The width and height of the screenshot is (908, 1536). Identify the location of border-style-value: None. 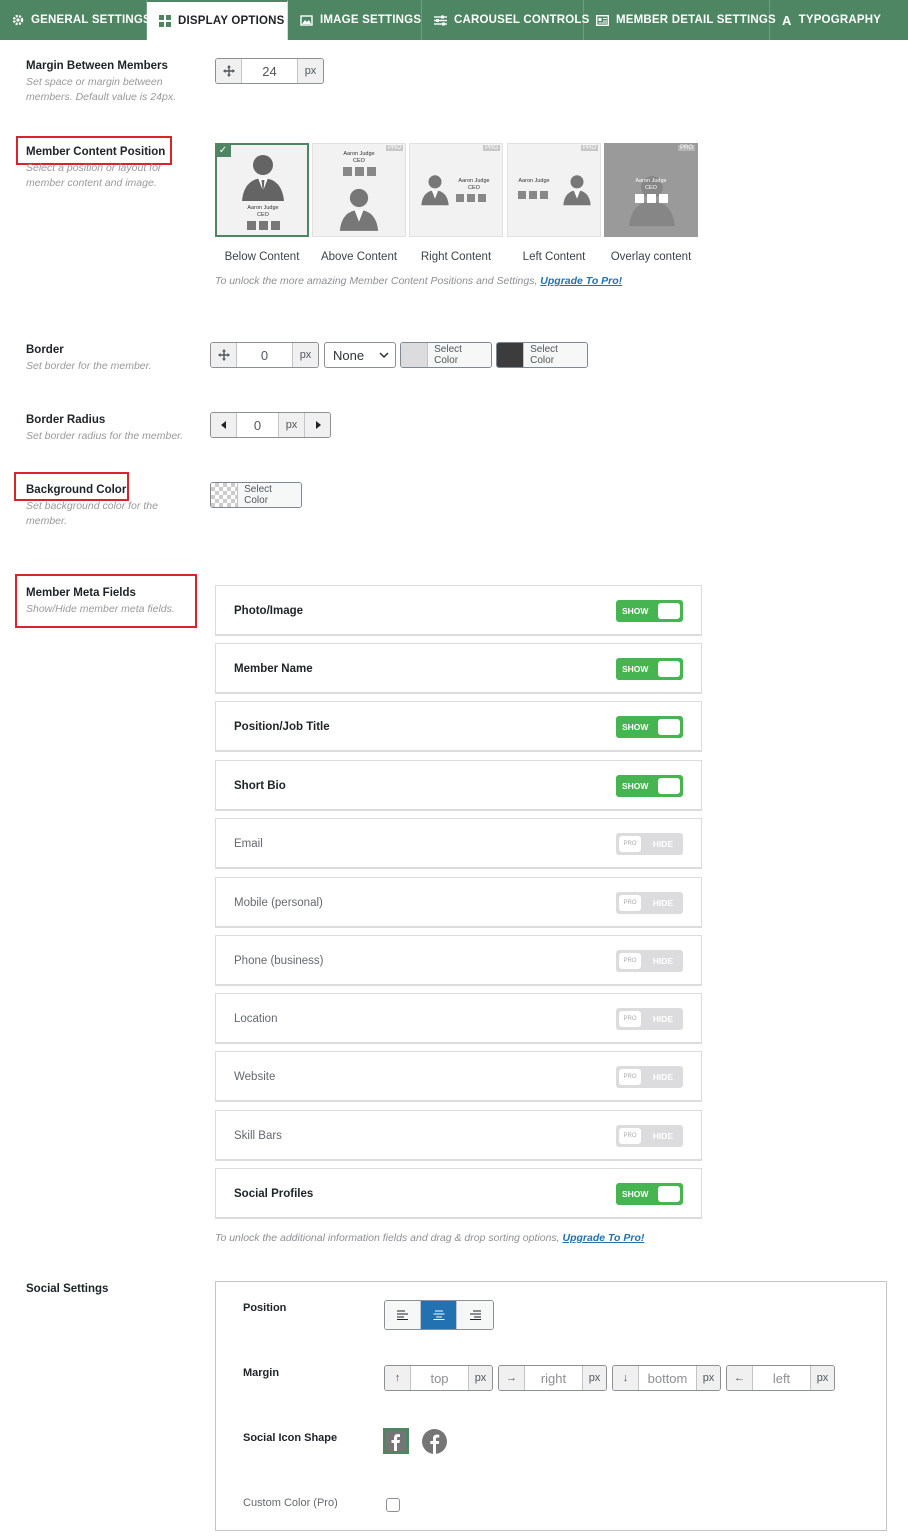
(349, 355).